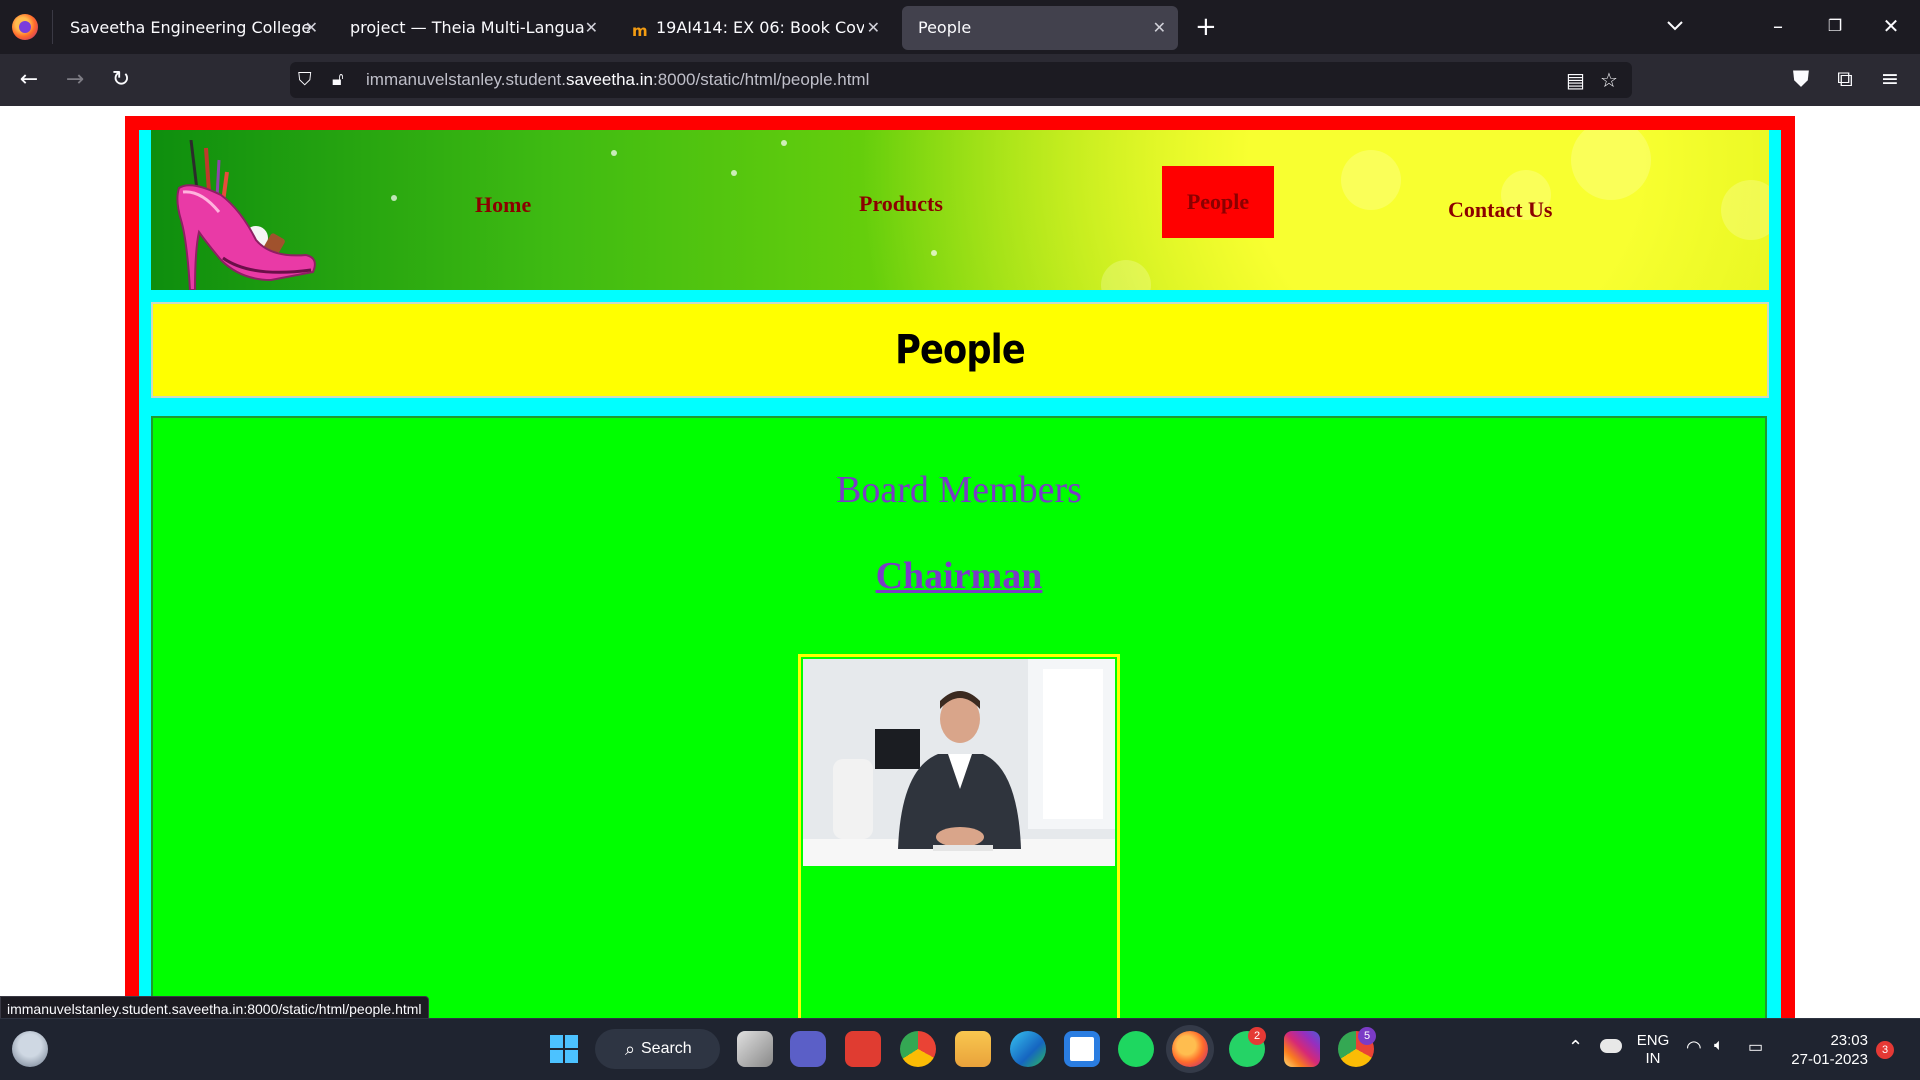  I want to click on pocket-icon: ⛊, so click(1801, 80).